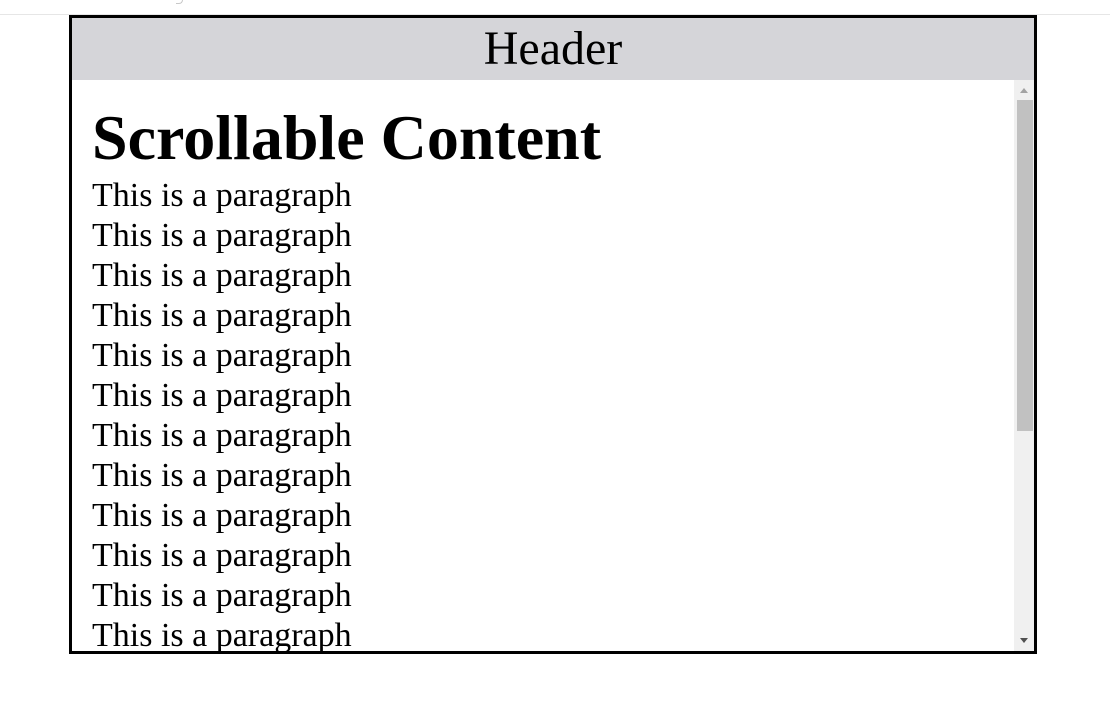 The width and height of the screenshot is (1110, 727). What do you see at coordinates (179, 2) in the screenshot?
I see `page-top-edge-mark` at bounding box center [179, 2].